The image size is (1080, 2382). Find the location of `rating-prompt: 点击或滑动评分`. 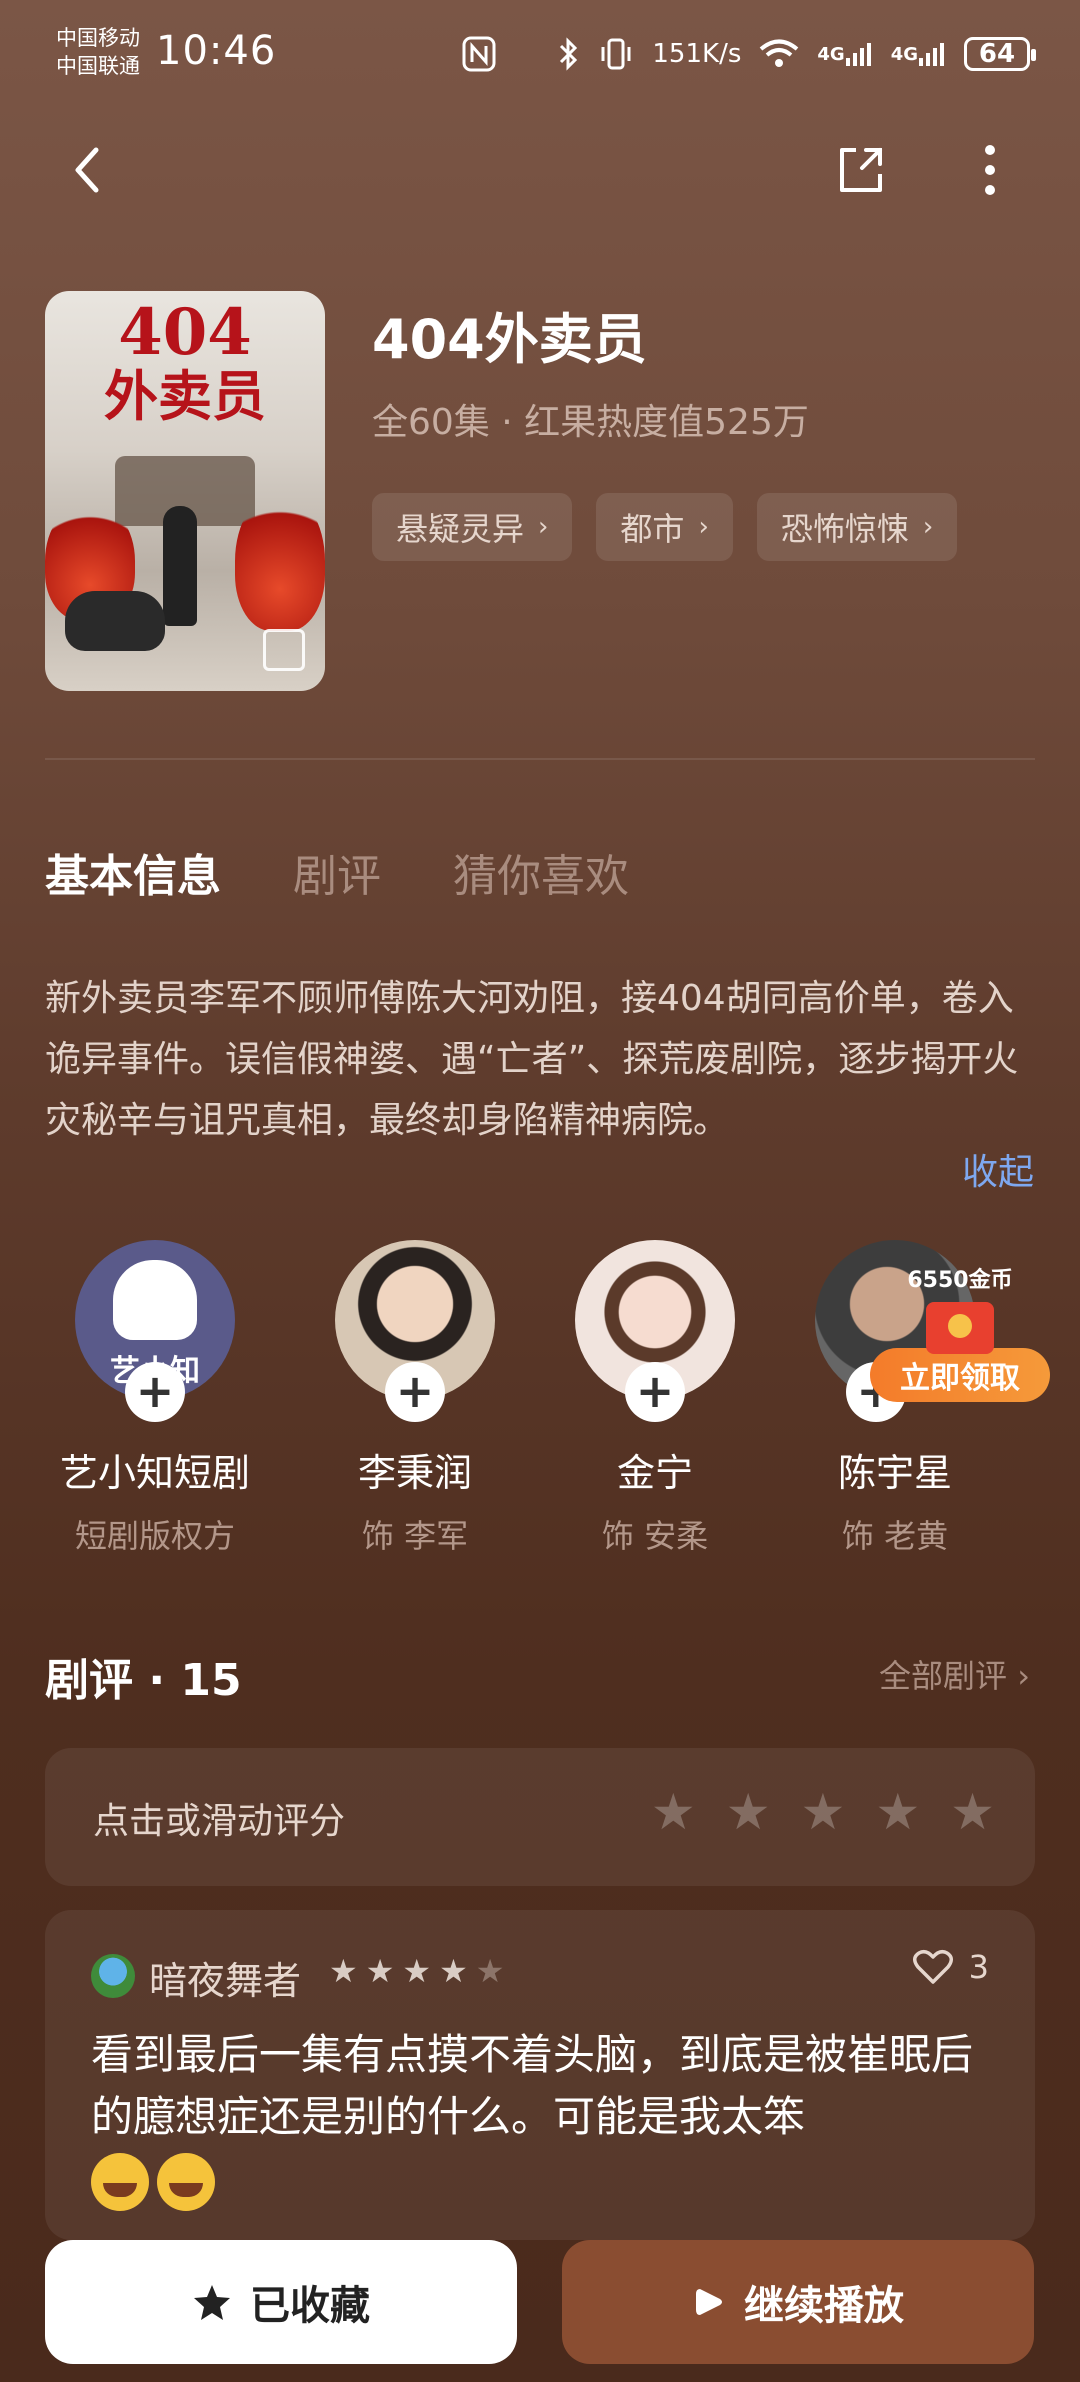

rating-prompt: 点击或滑动评分 is located at coordinates (219, 1821).